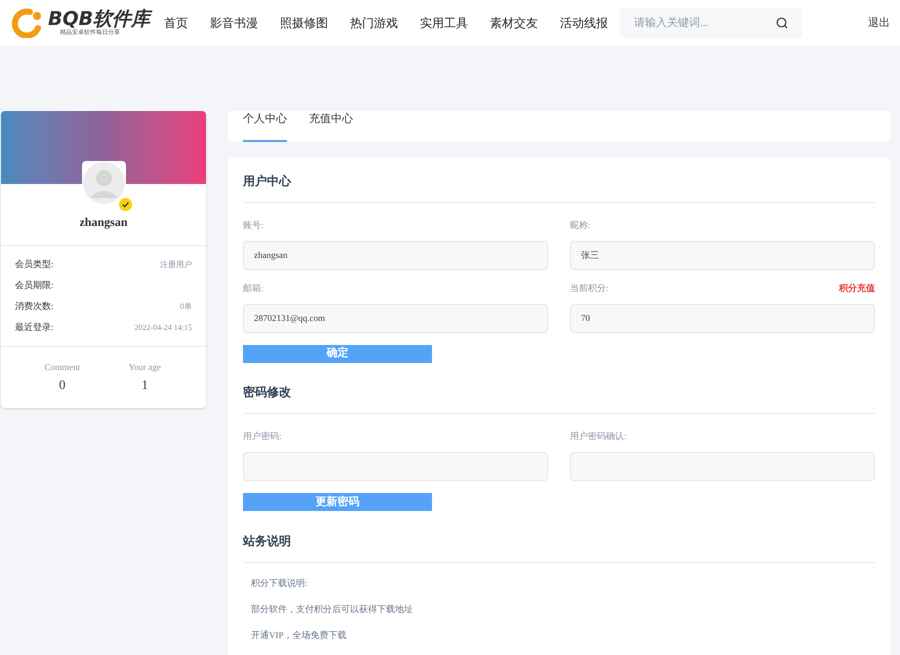 This screenshot has height=655, width=900. Describe the element at coordinates (265, 126) in the screenshot. I see `tab: 个人中心` at that location.